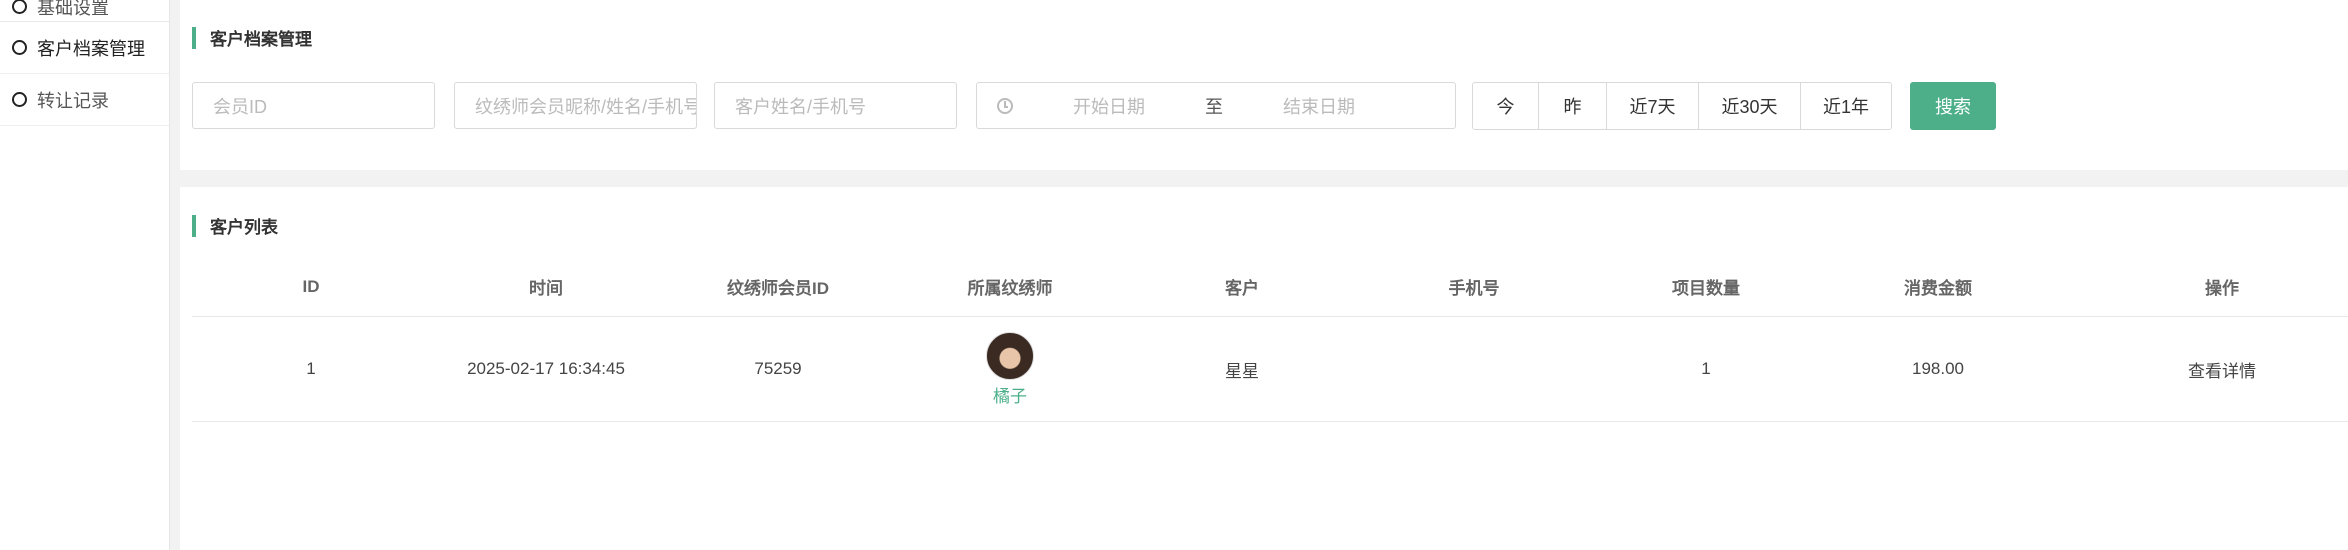  What do you see at coordinates (1010, 355) in the screenshot?
I see `avatar` at bounding box center [1010, 355].